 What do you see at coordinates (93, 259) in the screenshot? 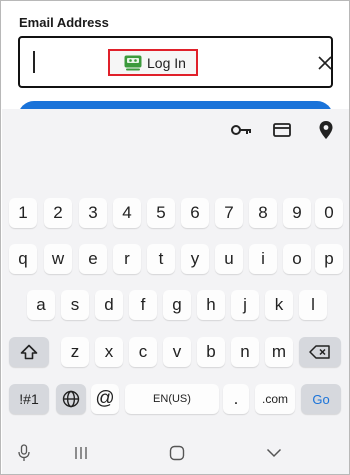
I see `key-e: e` at bounding box center [93, 259].